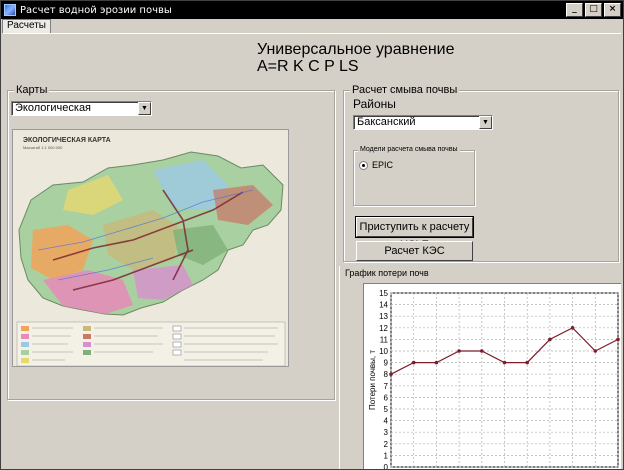 Image resolution: width=624 pixels, height=470 pixels. What do you see at coordinates (386, 444) in the screenshot?
I see `y-tick-label: 2` at bounding box center [386, 444].